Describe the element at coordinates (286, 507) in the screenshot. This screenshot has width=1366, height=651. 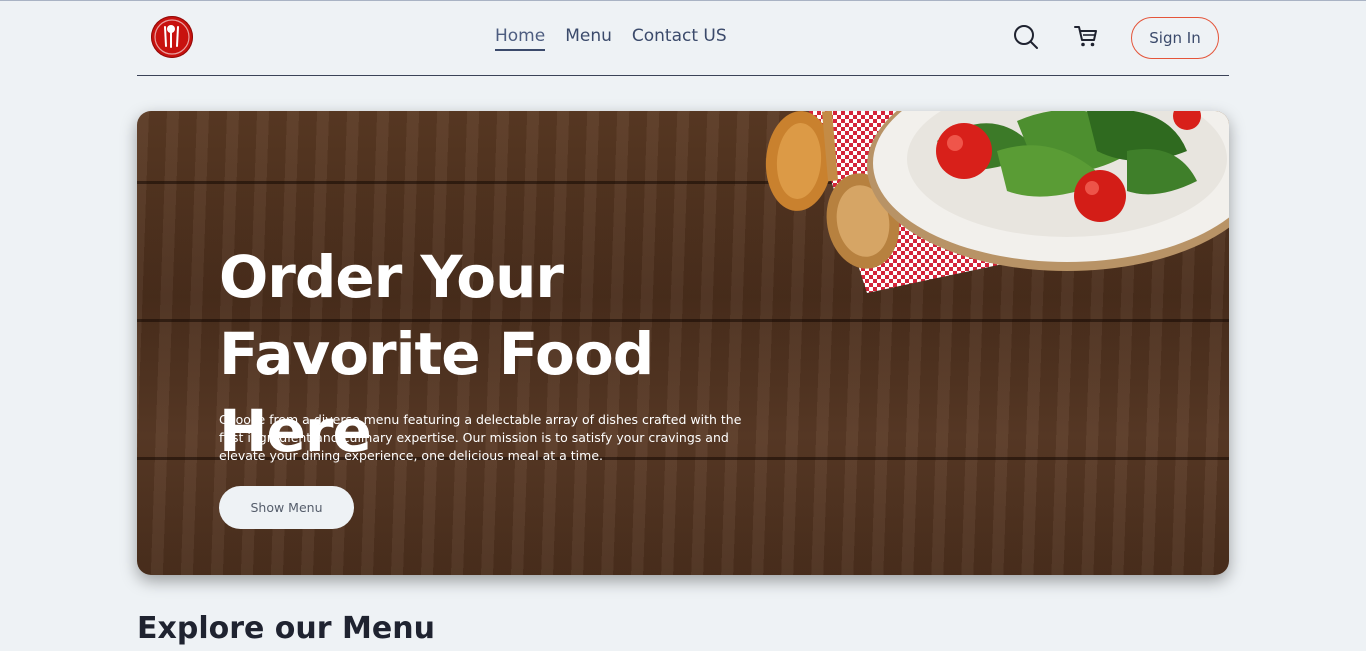
I see `show-menu-button: Show Menu` at that location.